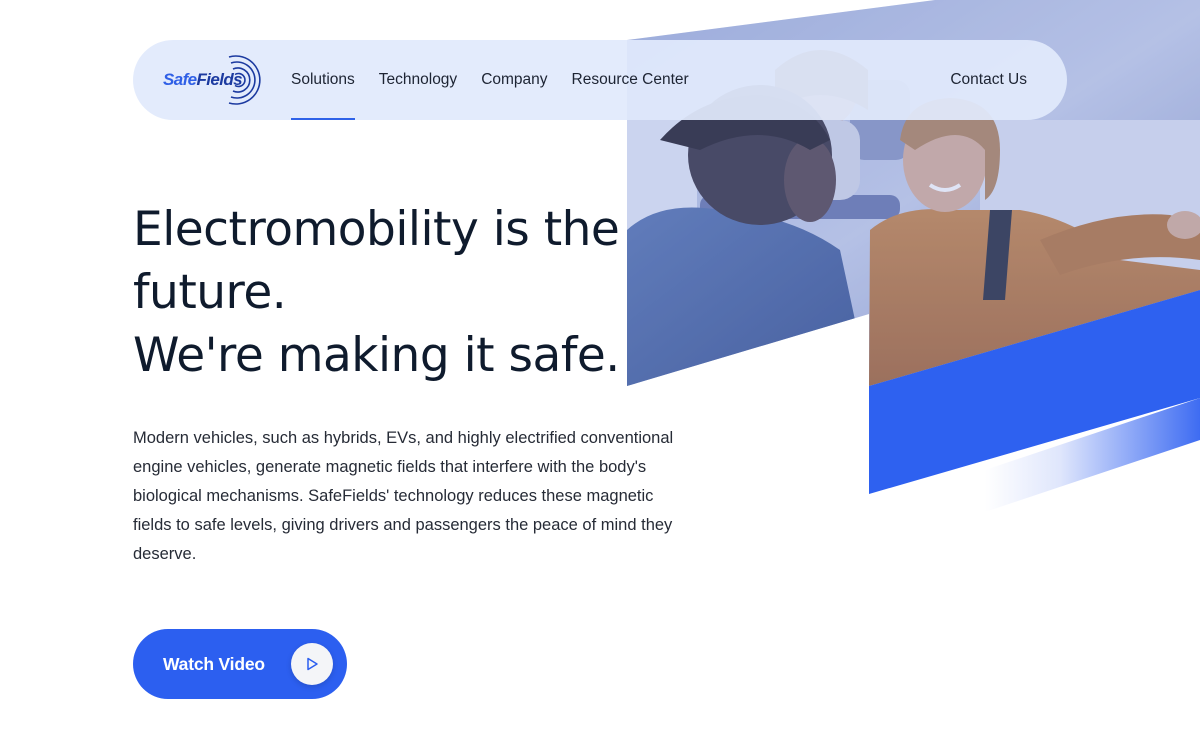 The width and height of the screenshot is (1200, 750). What do you see at coordinates (376, 355) in the screenshot?
I see `headline-line-3: We're making it safe.` at bounding box center [376, 355].